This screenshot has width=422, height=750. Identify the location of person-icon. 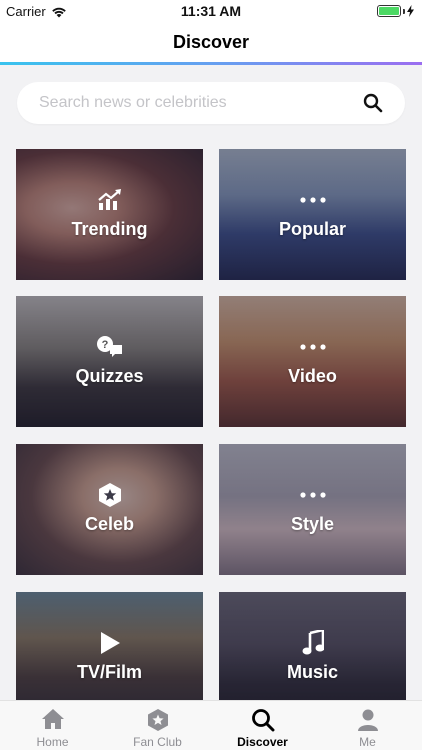
(367, 720).